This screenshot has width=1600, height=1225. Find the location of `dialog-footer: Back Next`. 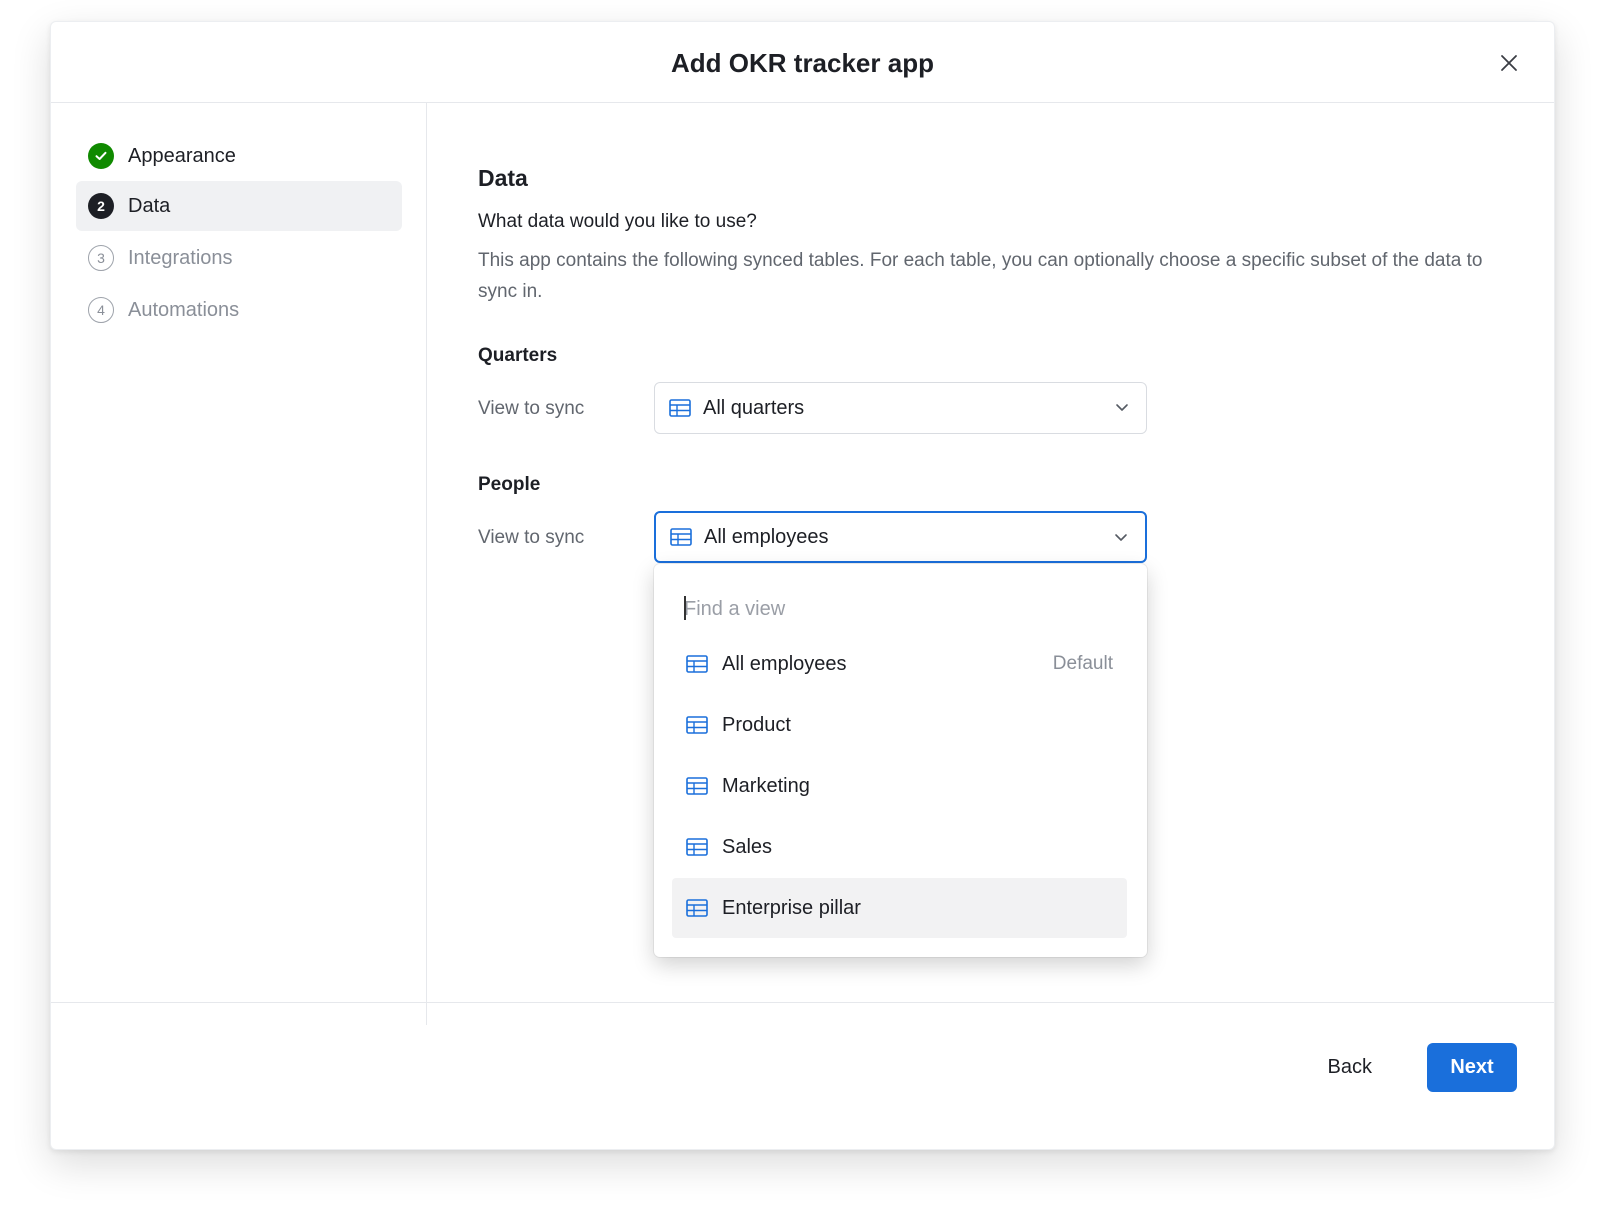

dialog-footer: Back Next is located at coordinates (802, 1076).